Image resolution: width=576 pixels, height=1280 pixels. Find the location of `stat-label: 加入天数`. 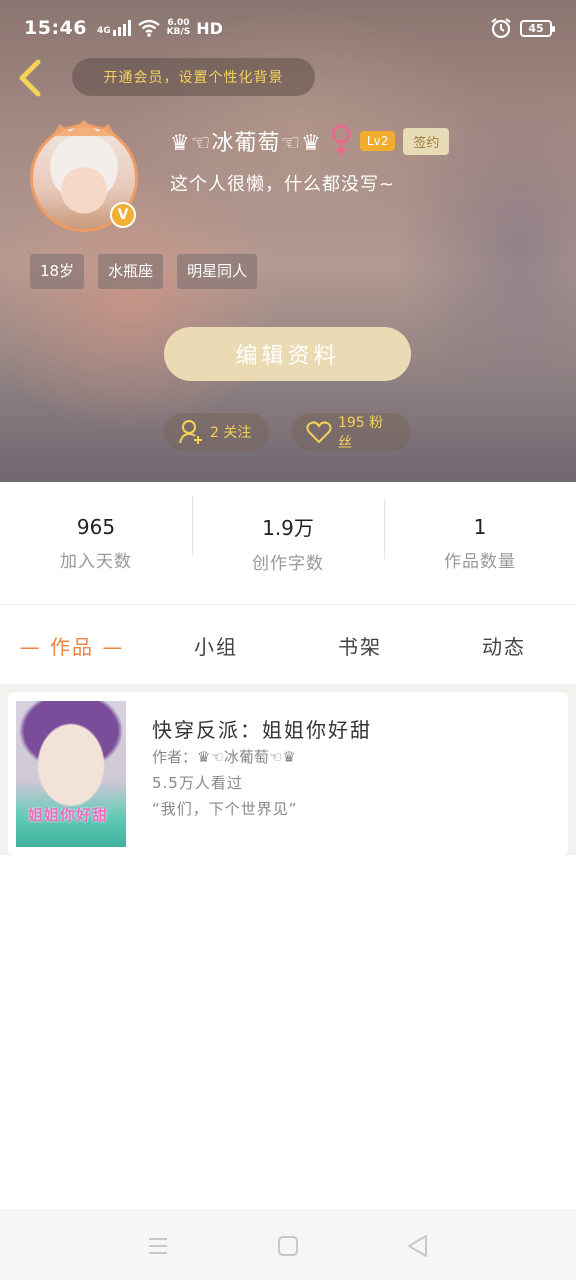

stat-label: 加入天数 is located at coordinates (96, 561).